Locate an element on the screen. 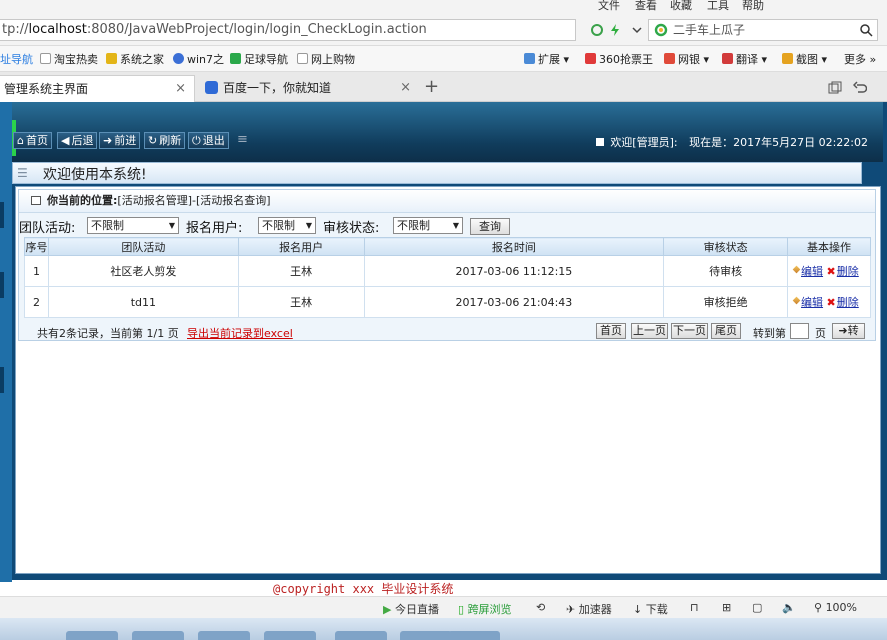 This screenshot has height=640, width=887. export-excel-link: 导出当前记录到excel is located at coordinates (240, 333).